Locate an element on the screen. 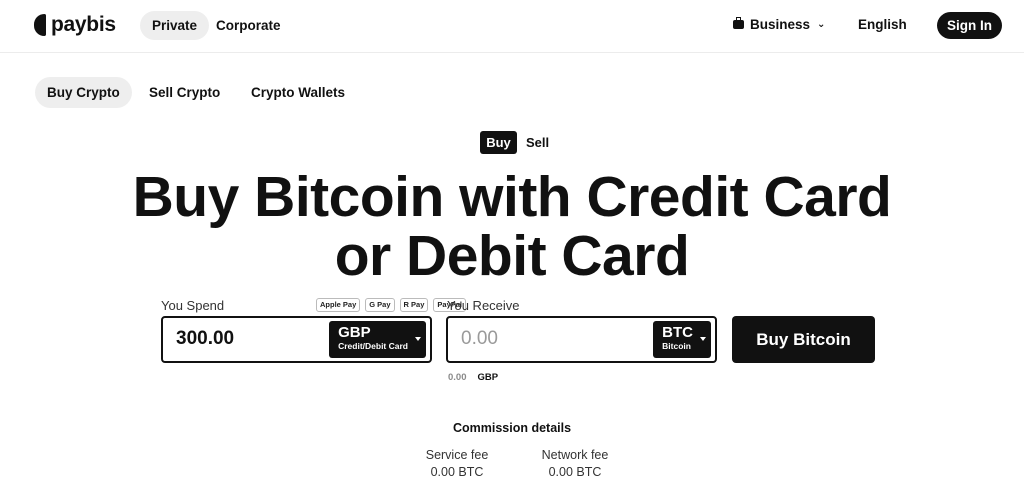 This screenshot has height=504, width=1024. conversion-value: 0.00 is located at coordinates (457, 377).